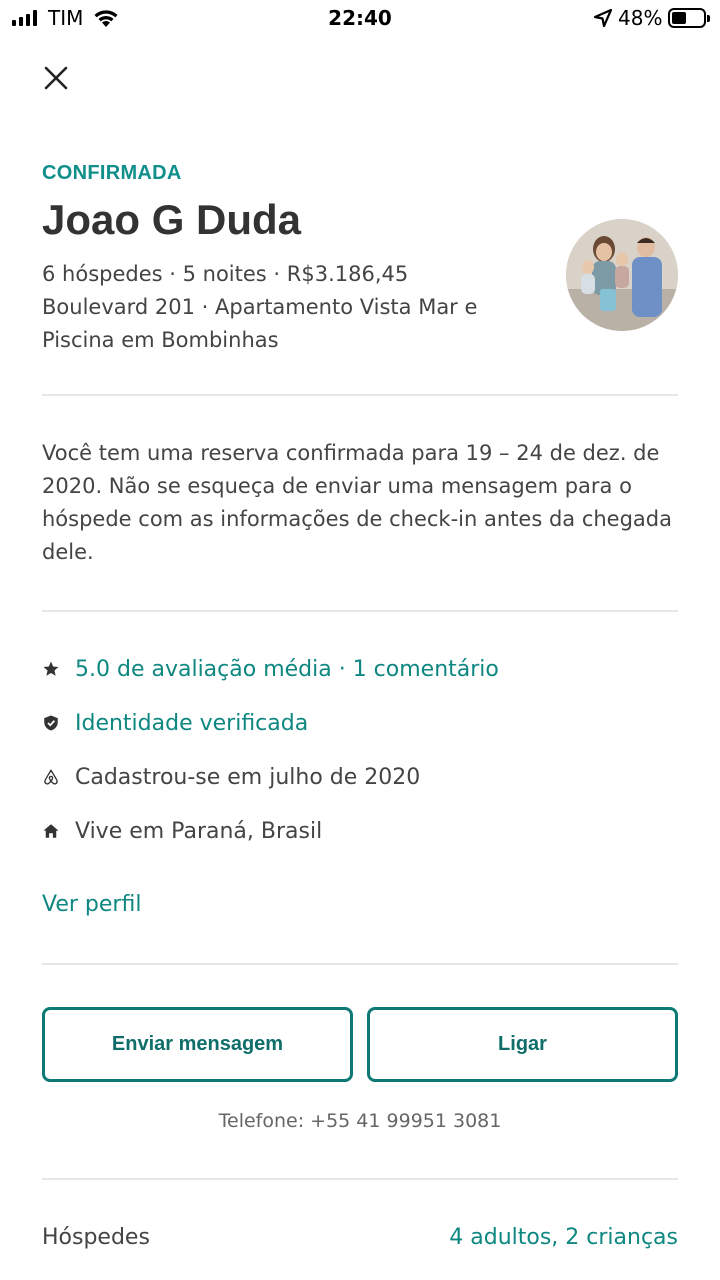  Describe the element at coordinates (112, 173) in the screenshot. I see `reservation-status: CONFIRMADA` at that location.